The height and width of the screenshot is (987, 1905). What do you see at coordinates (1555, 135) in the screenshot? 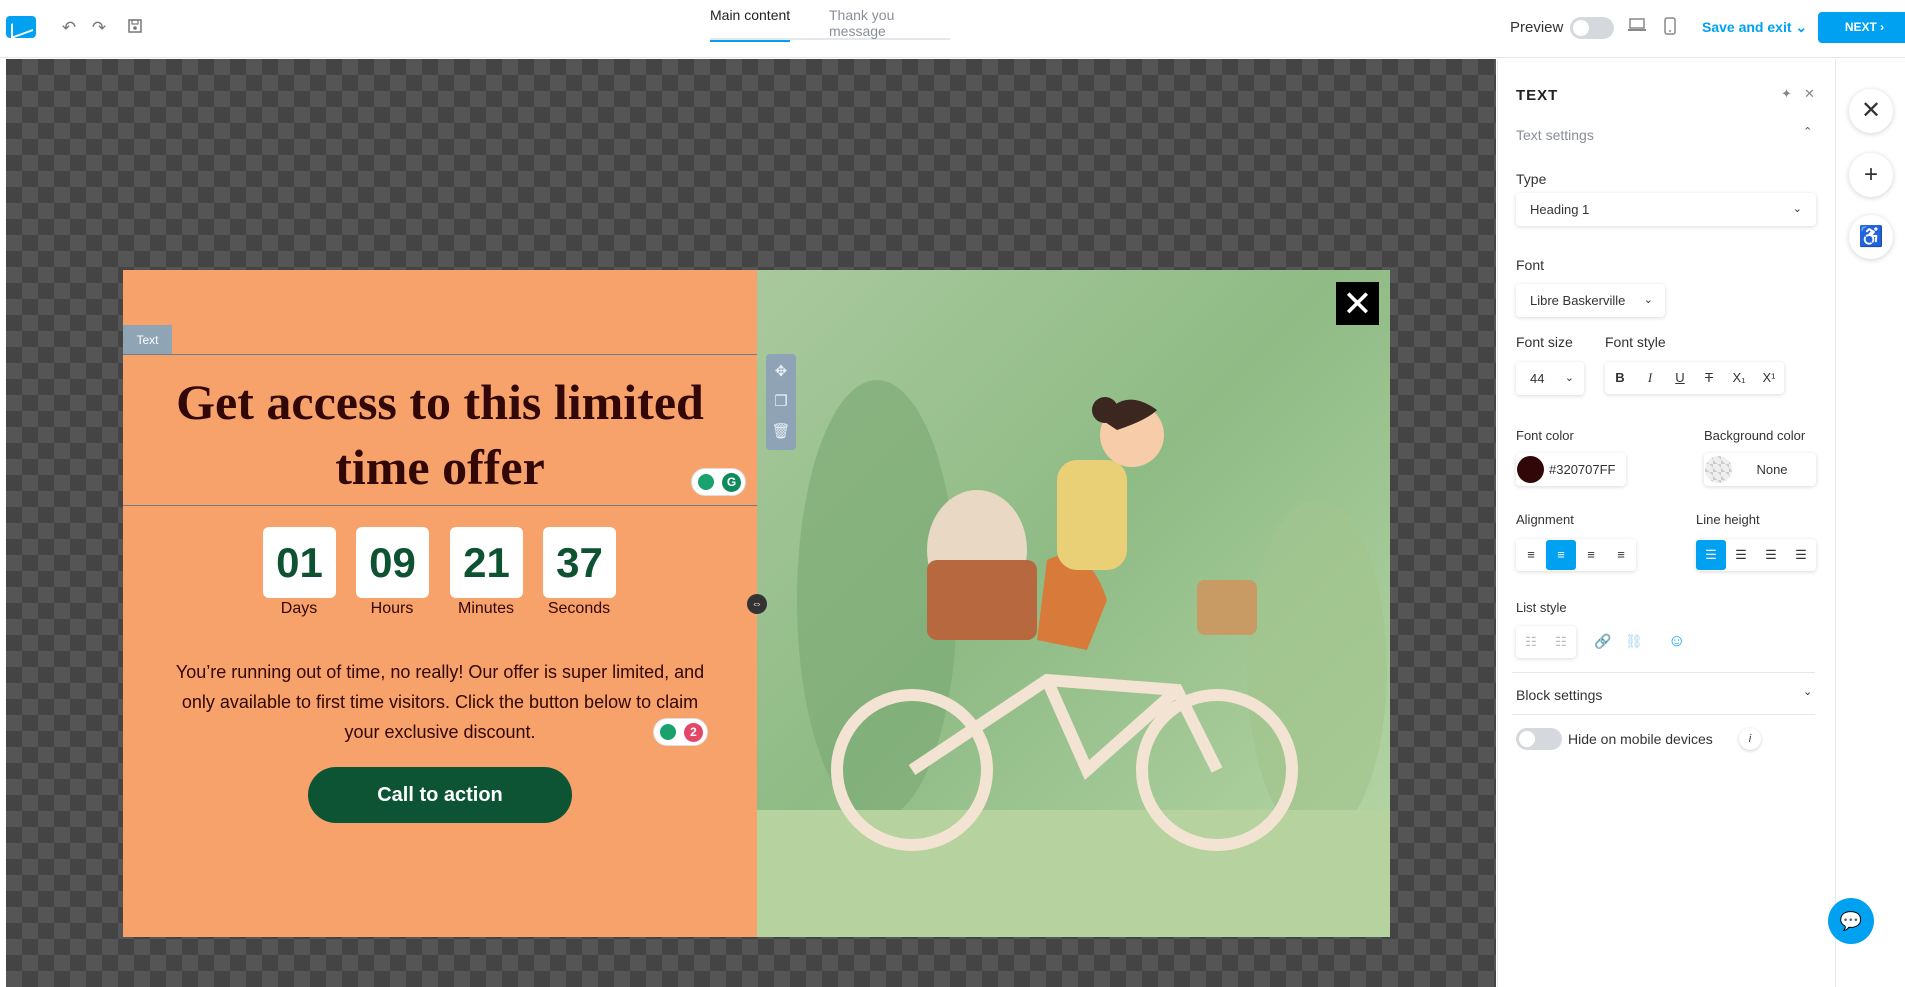
I see `text-settings-header: Text settings` at bounding box center [1555, 135].